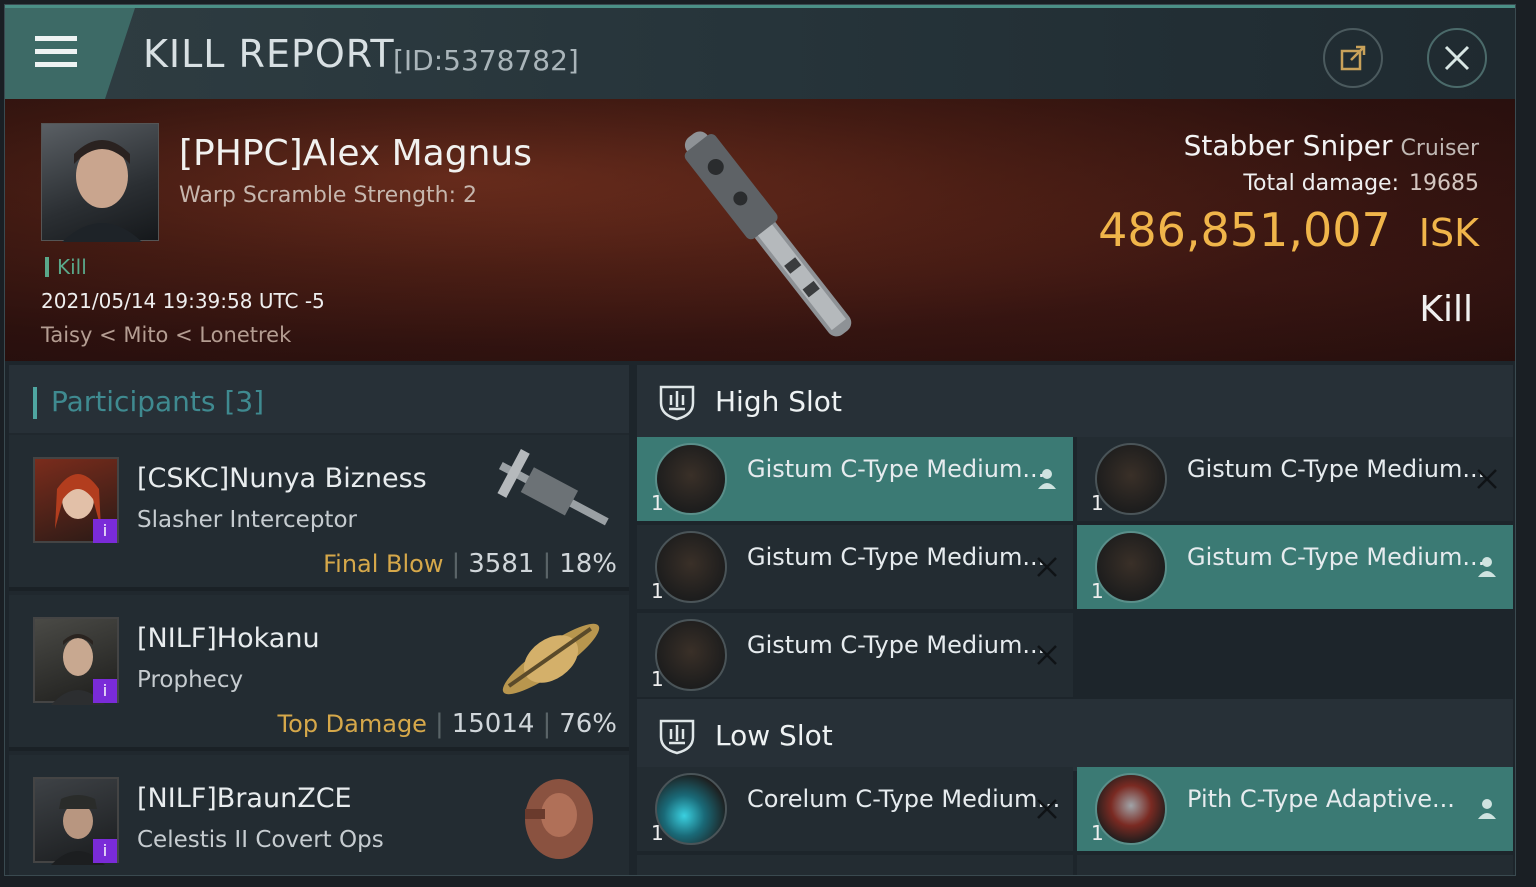 This screenshot has width=1536, height=887. What do you see at coordinates (244, 401) in the screenshot?
I see `participants-count: [3]` at bounding box center [244, 401].